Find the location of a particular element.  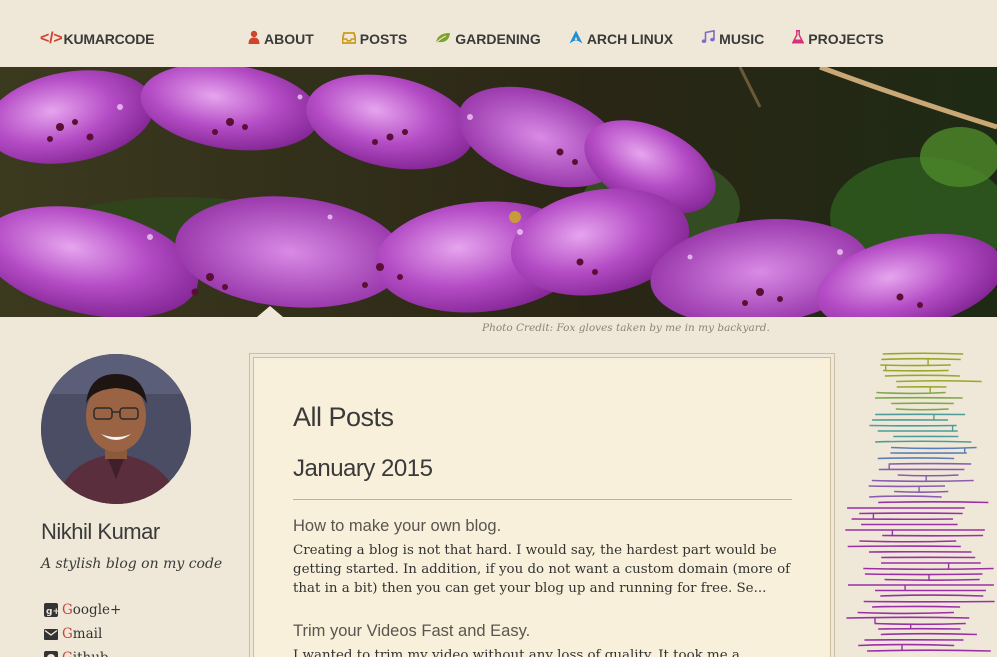

nav-item-posts: POSTS is located at coordinates (374, 38).